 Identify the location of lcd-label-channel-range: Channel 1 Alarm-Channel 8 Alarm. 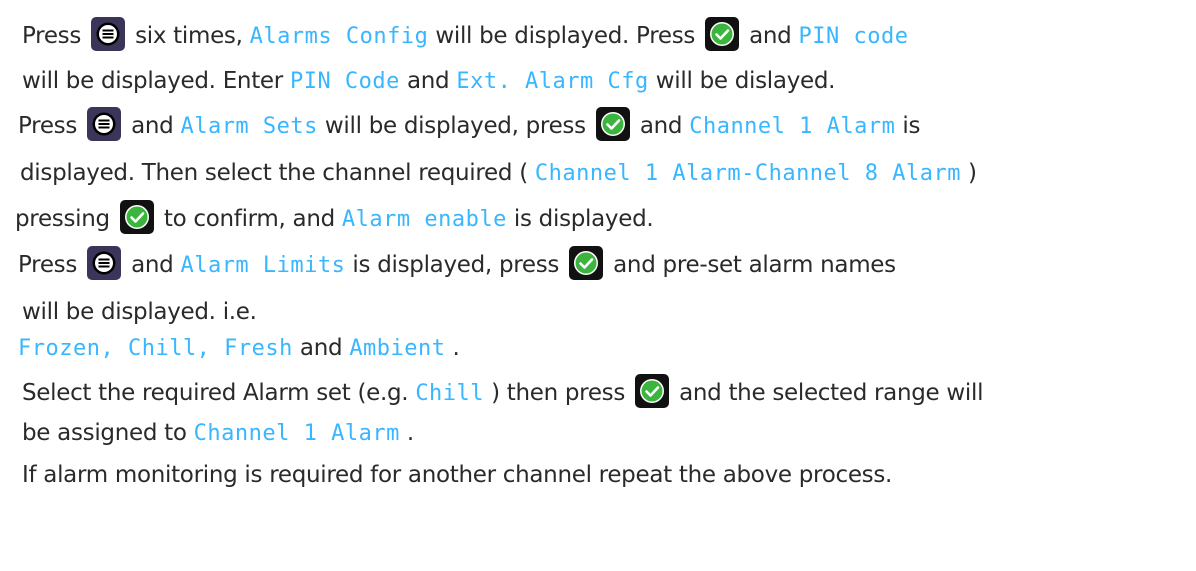
(748, 173).